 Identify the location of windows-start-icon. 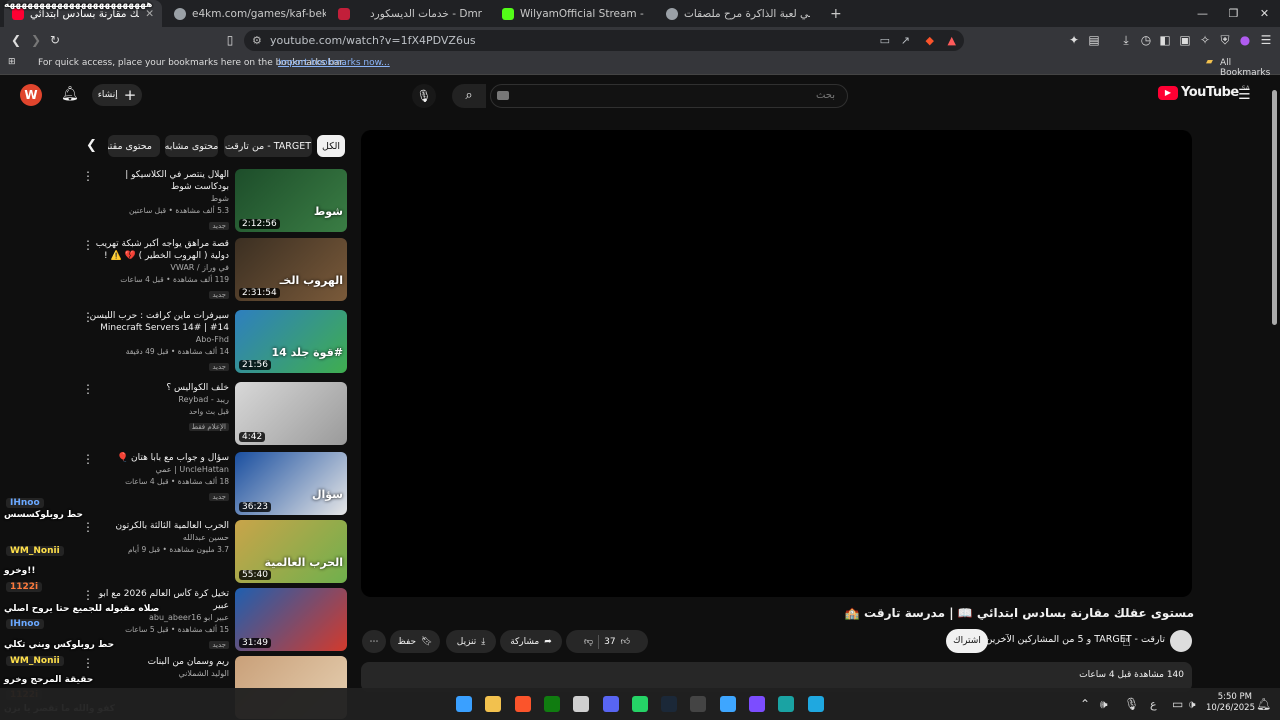
(464, 704).